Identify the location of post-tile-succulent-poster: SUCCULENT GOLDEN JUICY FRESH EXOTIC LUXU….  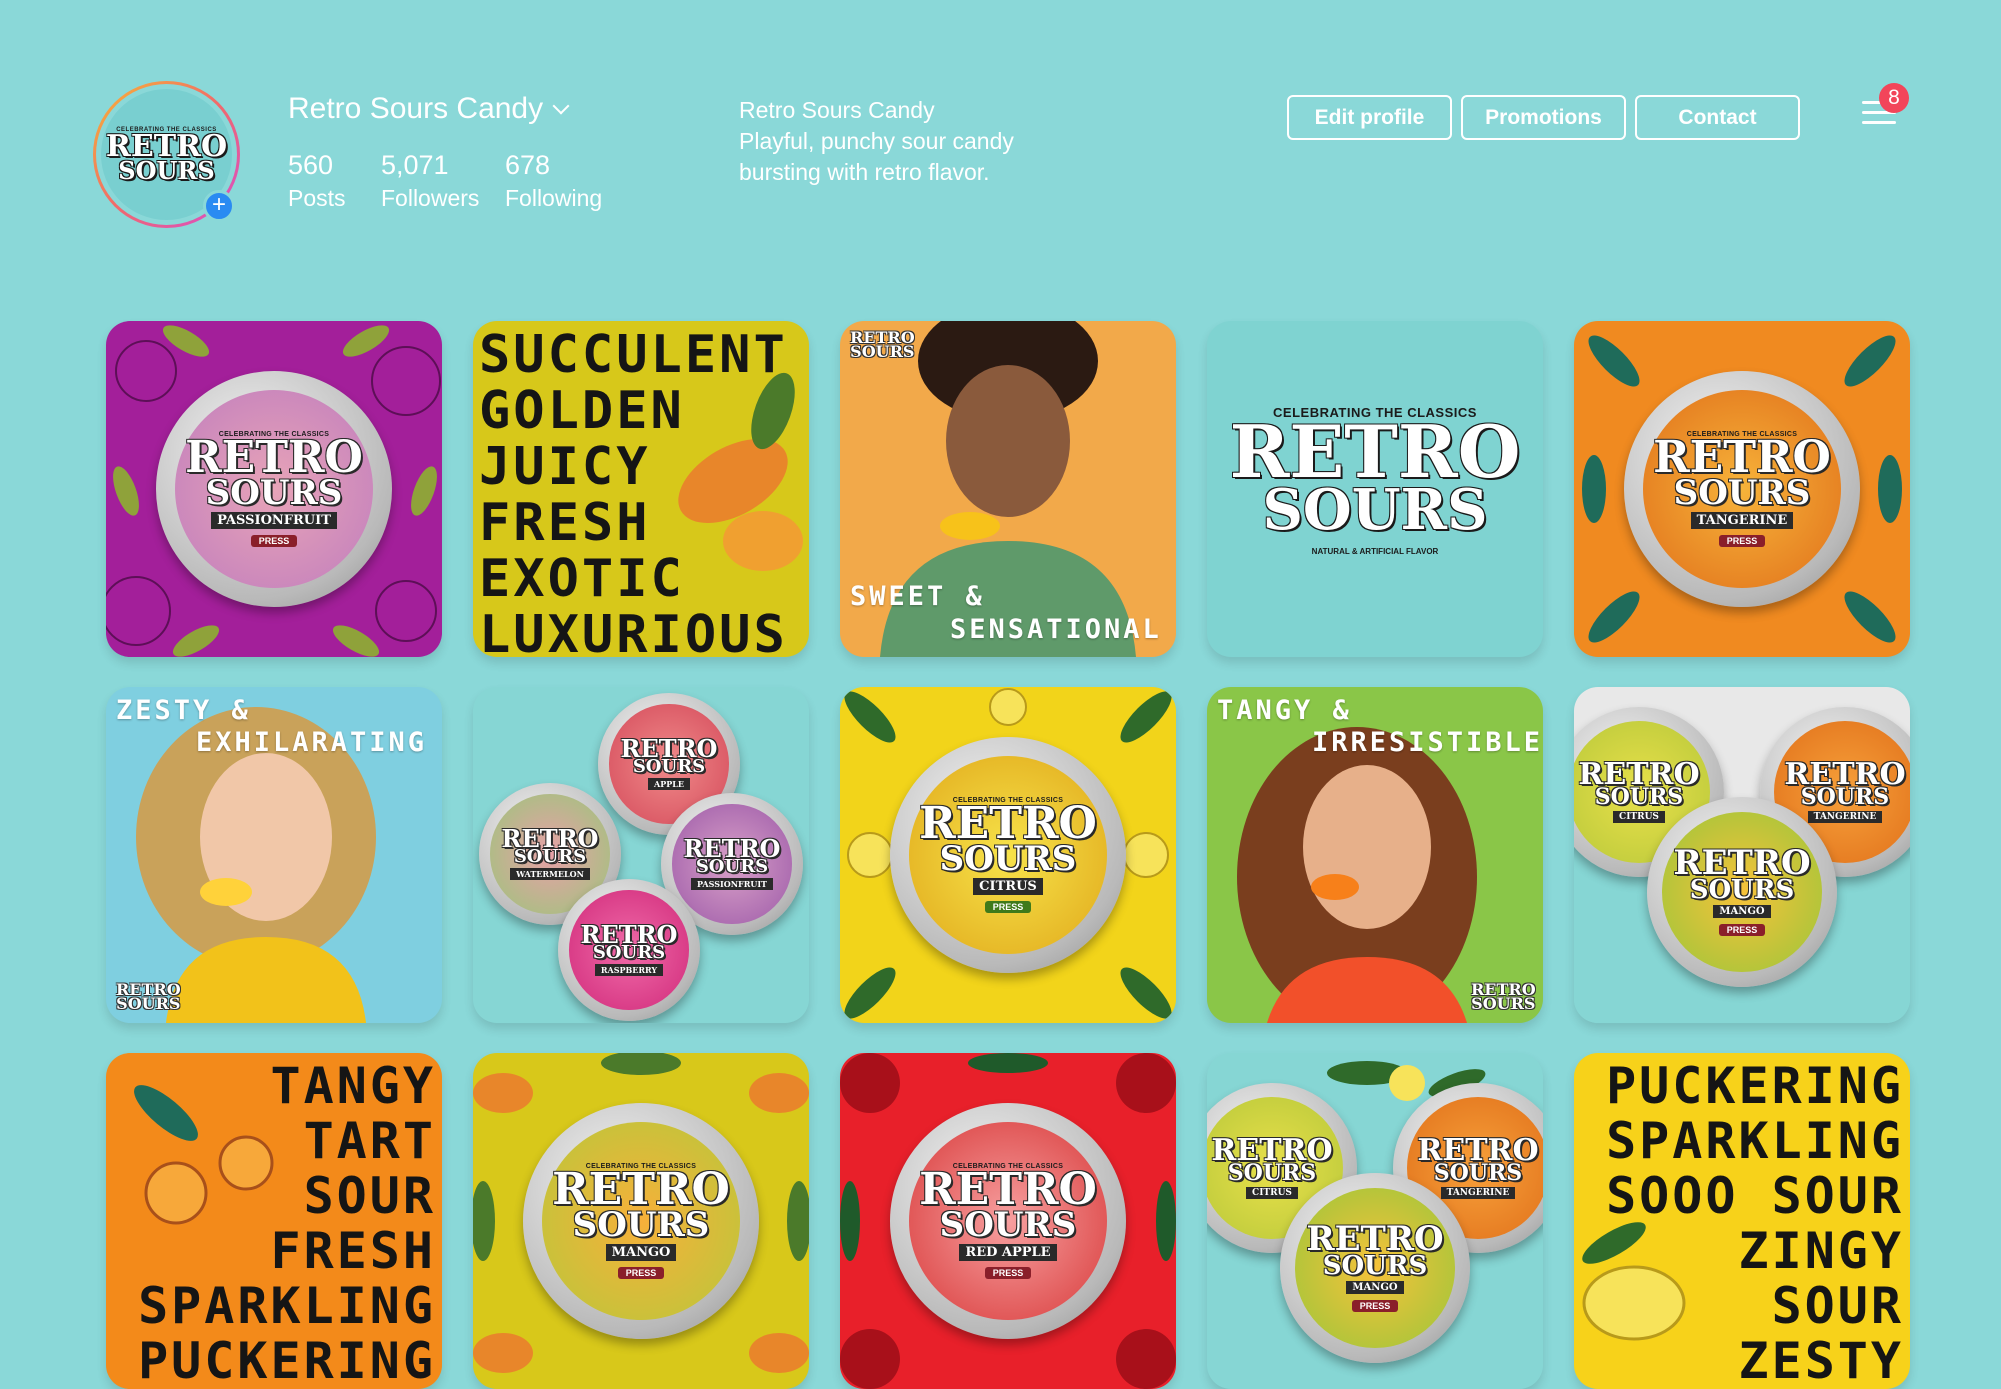
(641, 489).